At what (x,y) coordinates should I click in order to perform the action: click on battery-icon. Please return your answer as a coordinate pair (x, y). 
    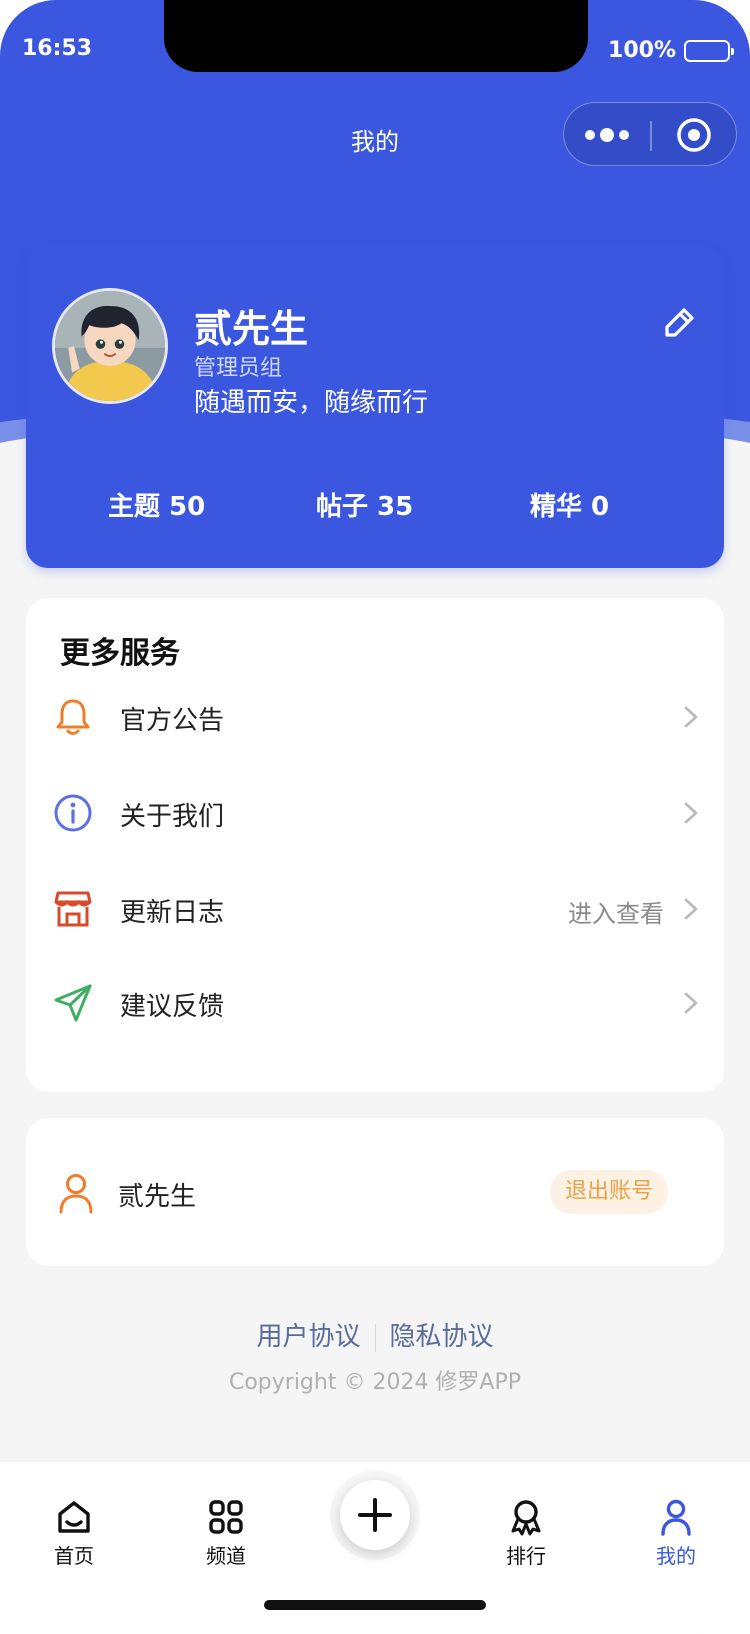
    Looking at the image, I should click on (709, 50).